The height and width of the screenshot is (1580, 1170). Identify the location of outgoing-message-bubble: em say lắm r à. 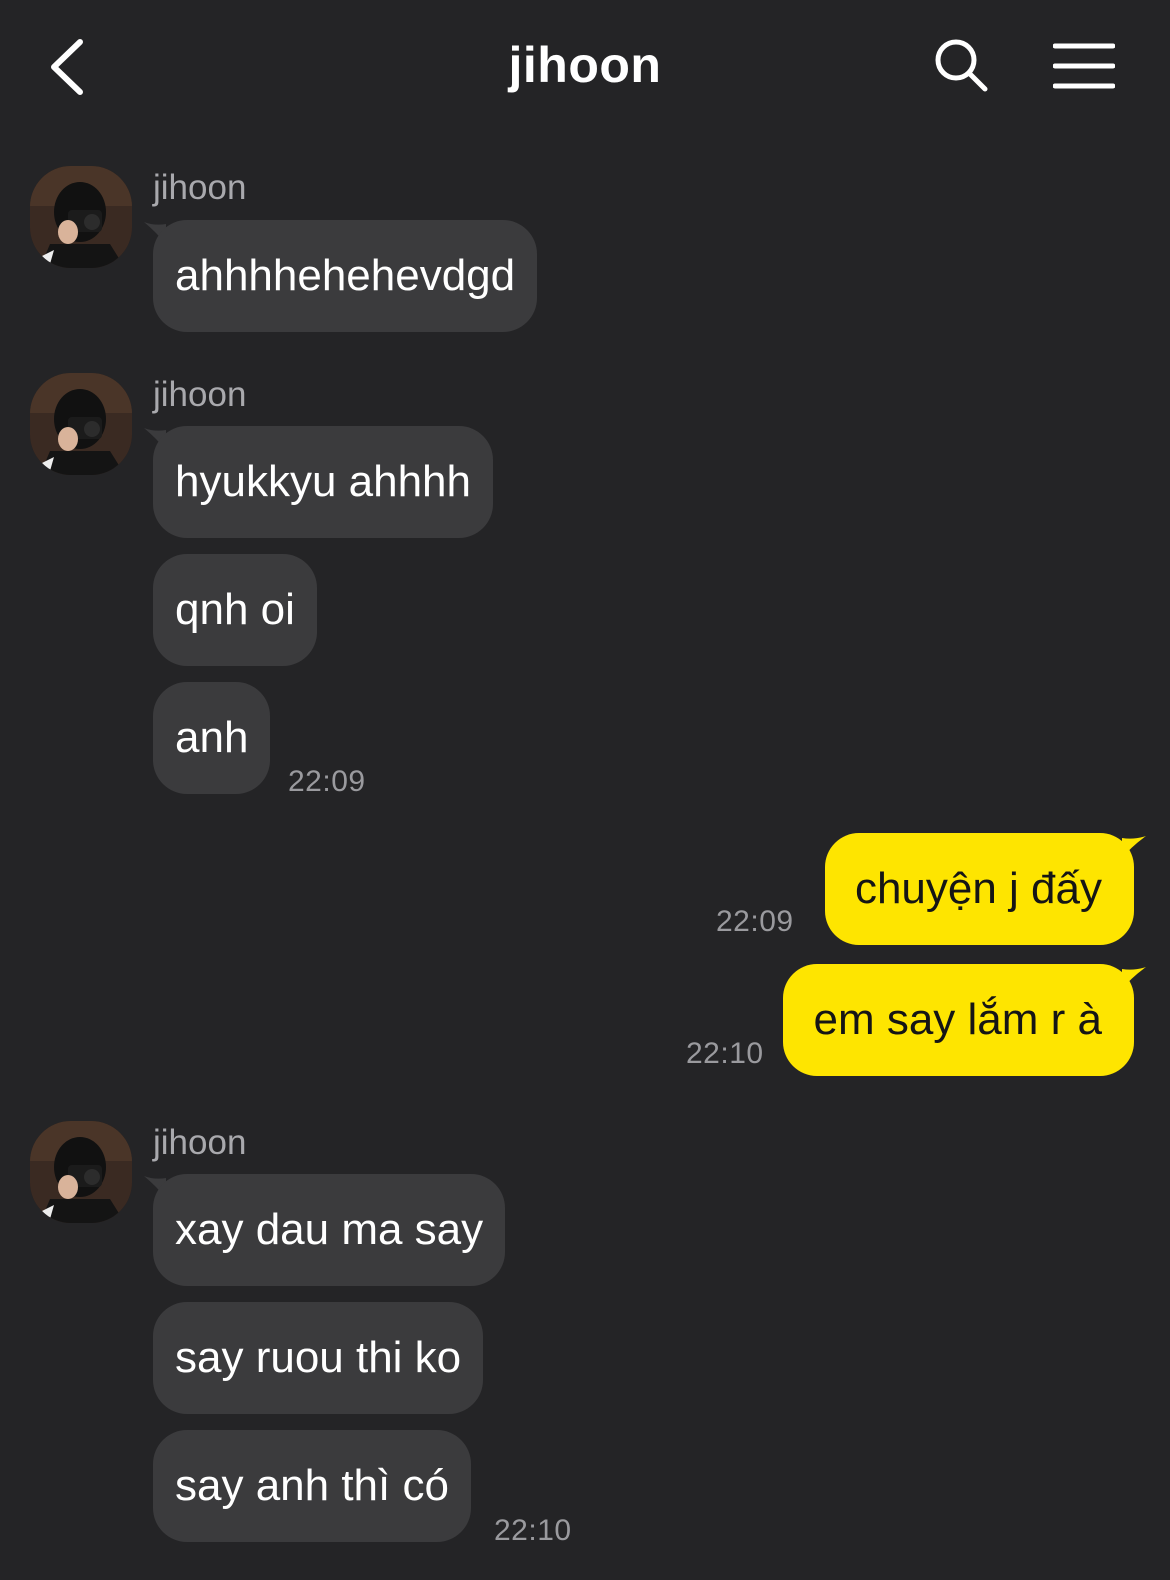
(958, 1020).